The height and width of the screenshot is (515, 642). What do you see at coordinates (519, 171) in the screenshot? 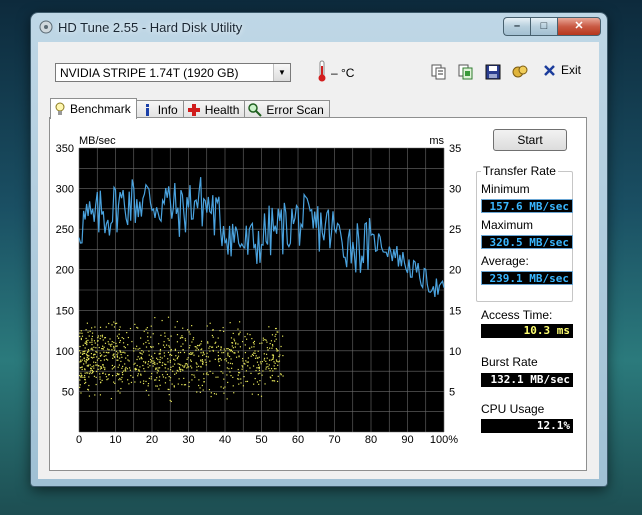
I see `transfer-rate-title: Transfer Rate` at bounding box center [519, 171].